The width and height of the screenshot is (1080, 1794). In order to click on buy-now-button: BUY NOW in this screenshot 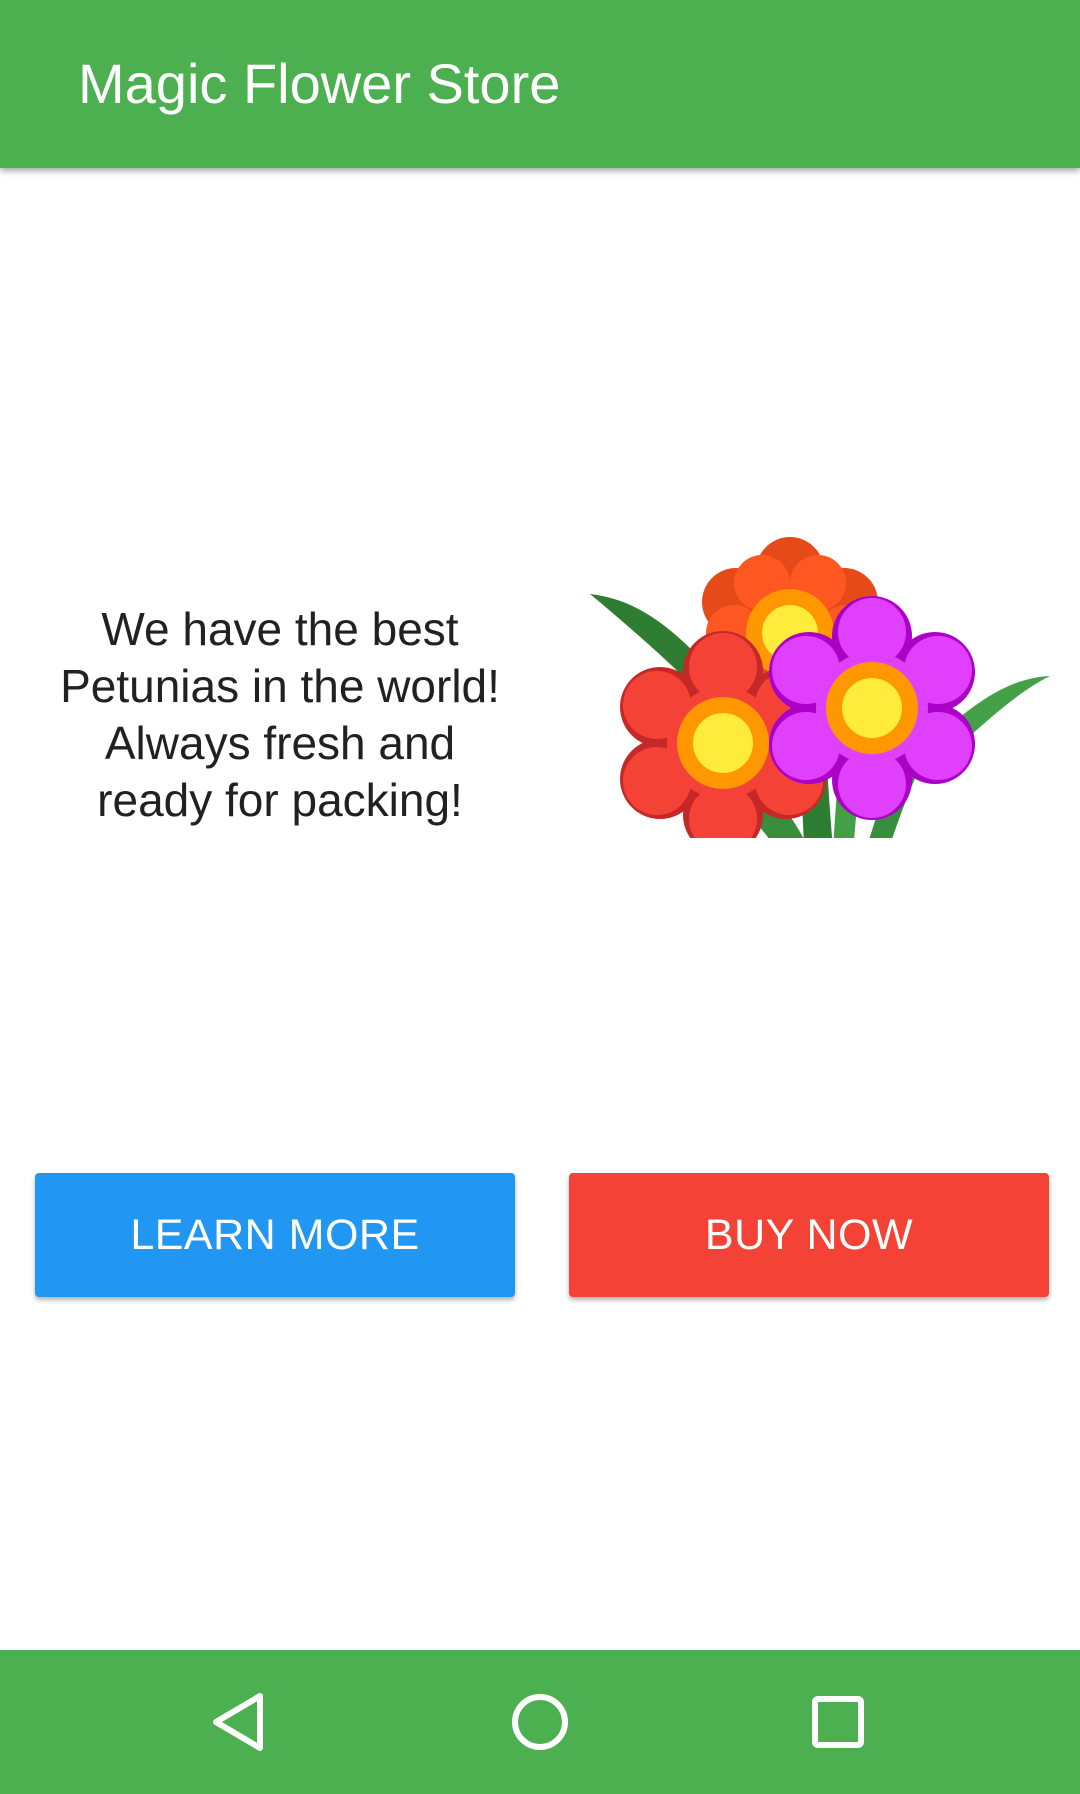, I will do `click(809, 1235)`.